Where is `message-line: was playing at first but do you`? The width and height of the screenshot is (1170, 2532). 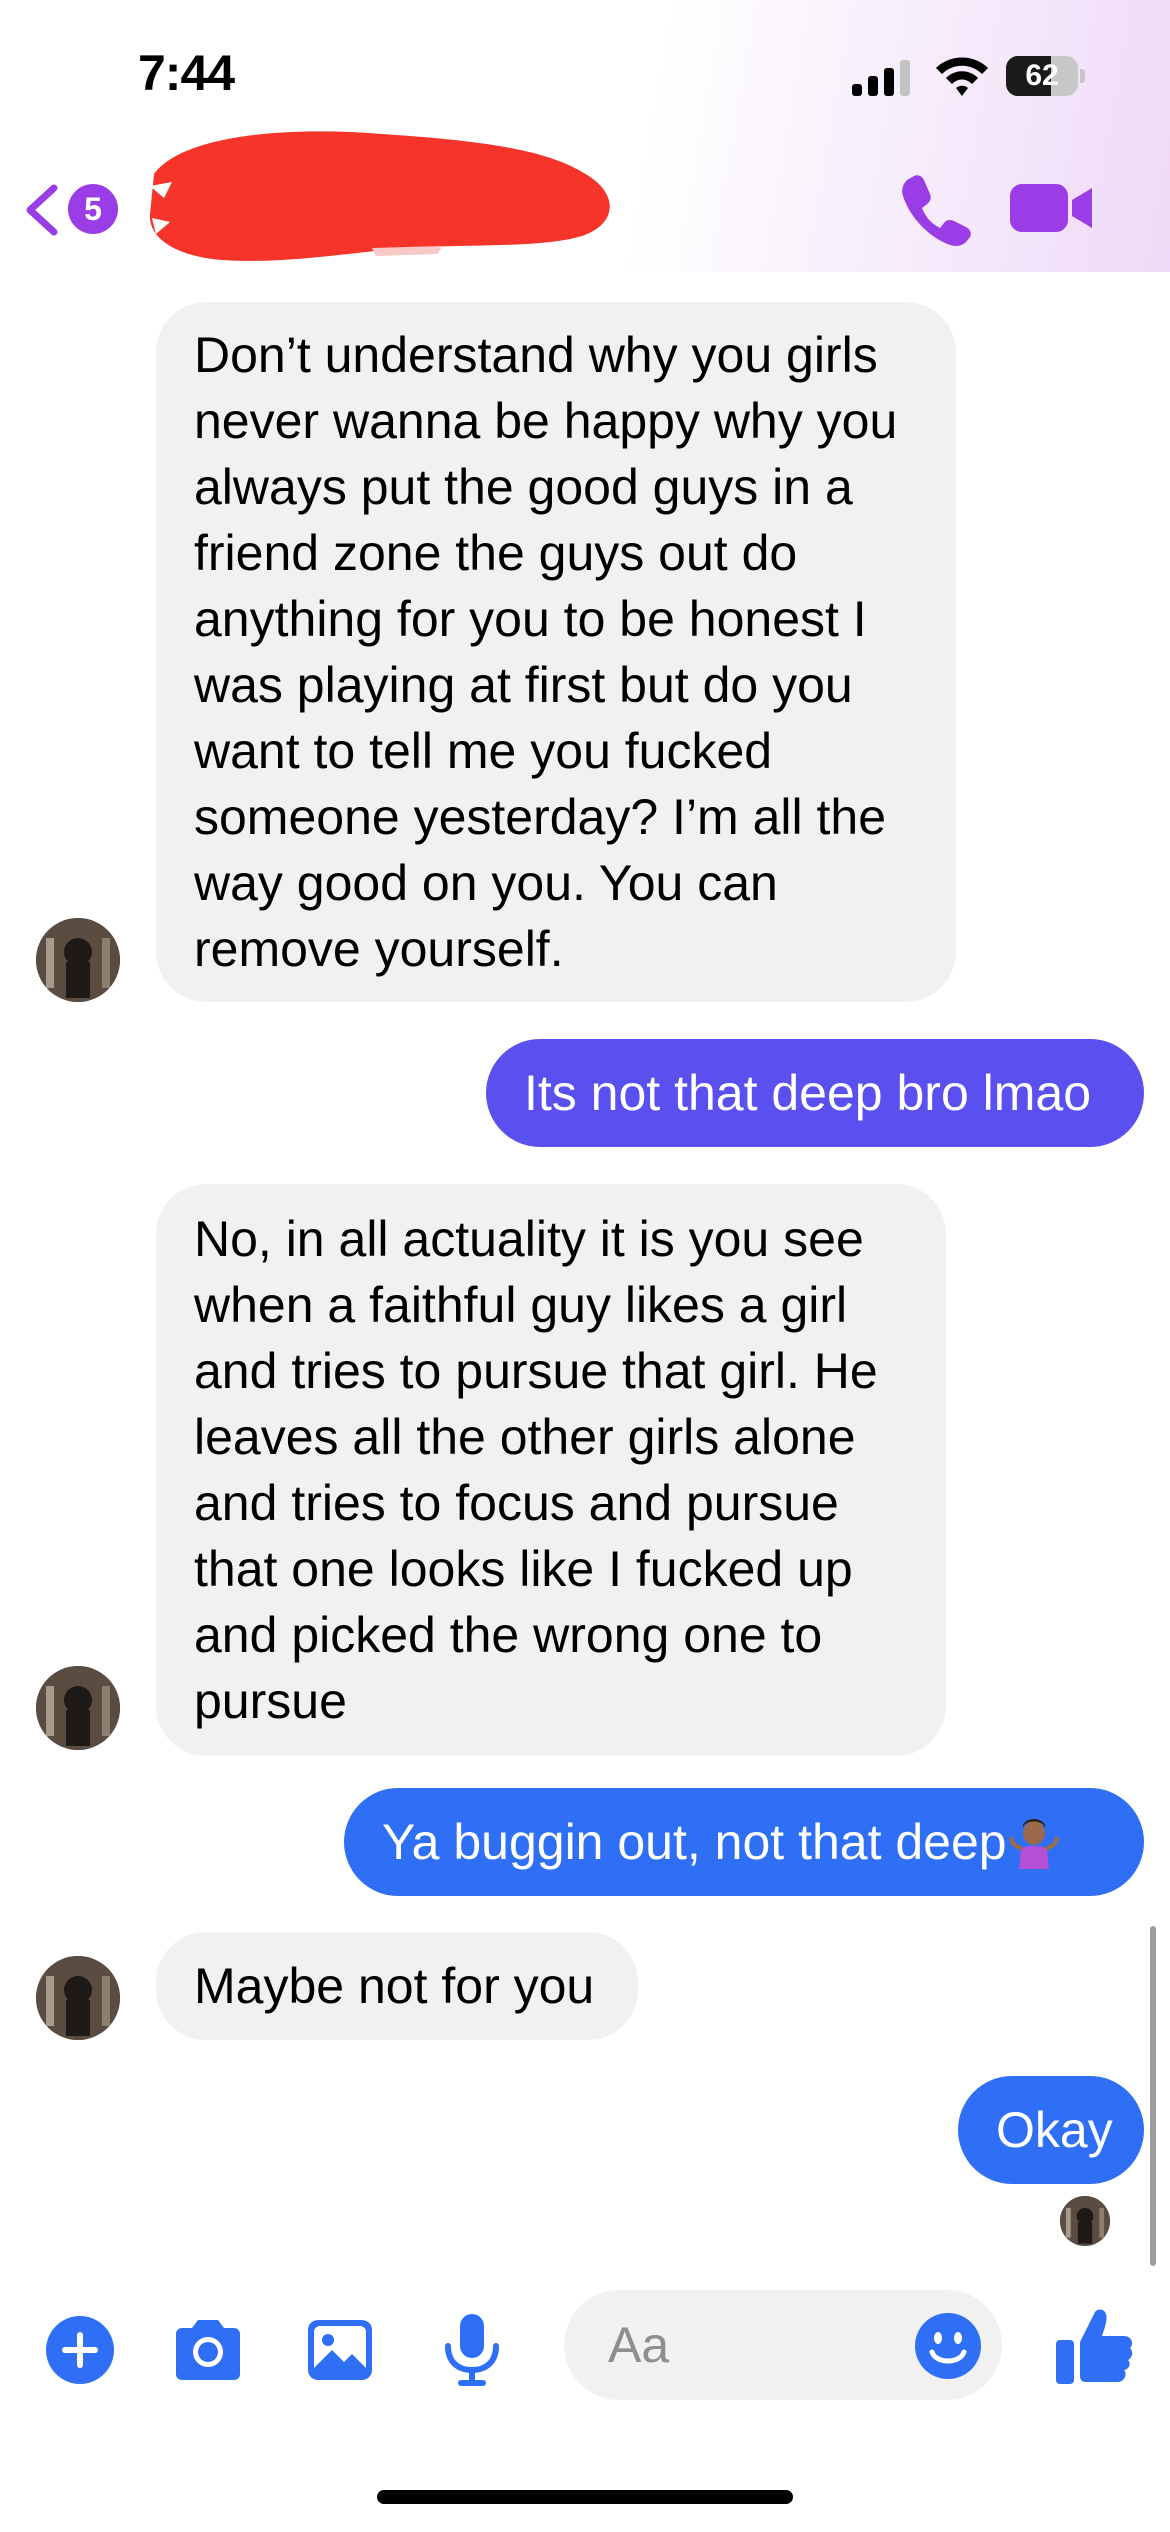
message-line: was playing at first but do you is located at coordinates (523, 685).